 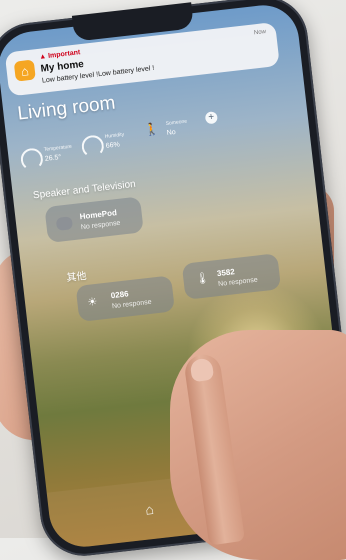 I want to click on thermometer-name: 3582, so click(x=226, y=273).